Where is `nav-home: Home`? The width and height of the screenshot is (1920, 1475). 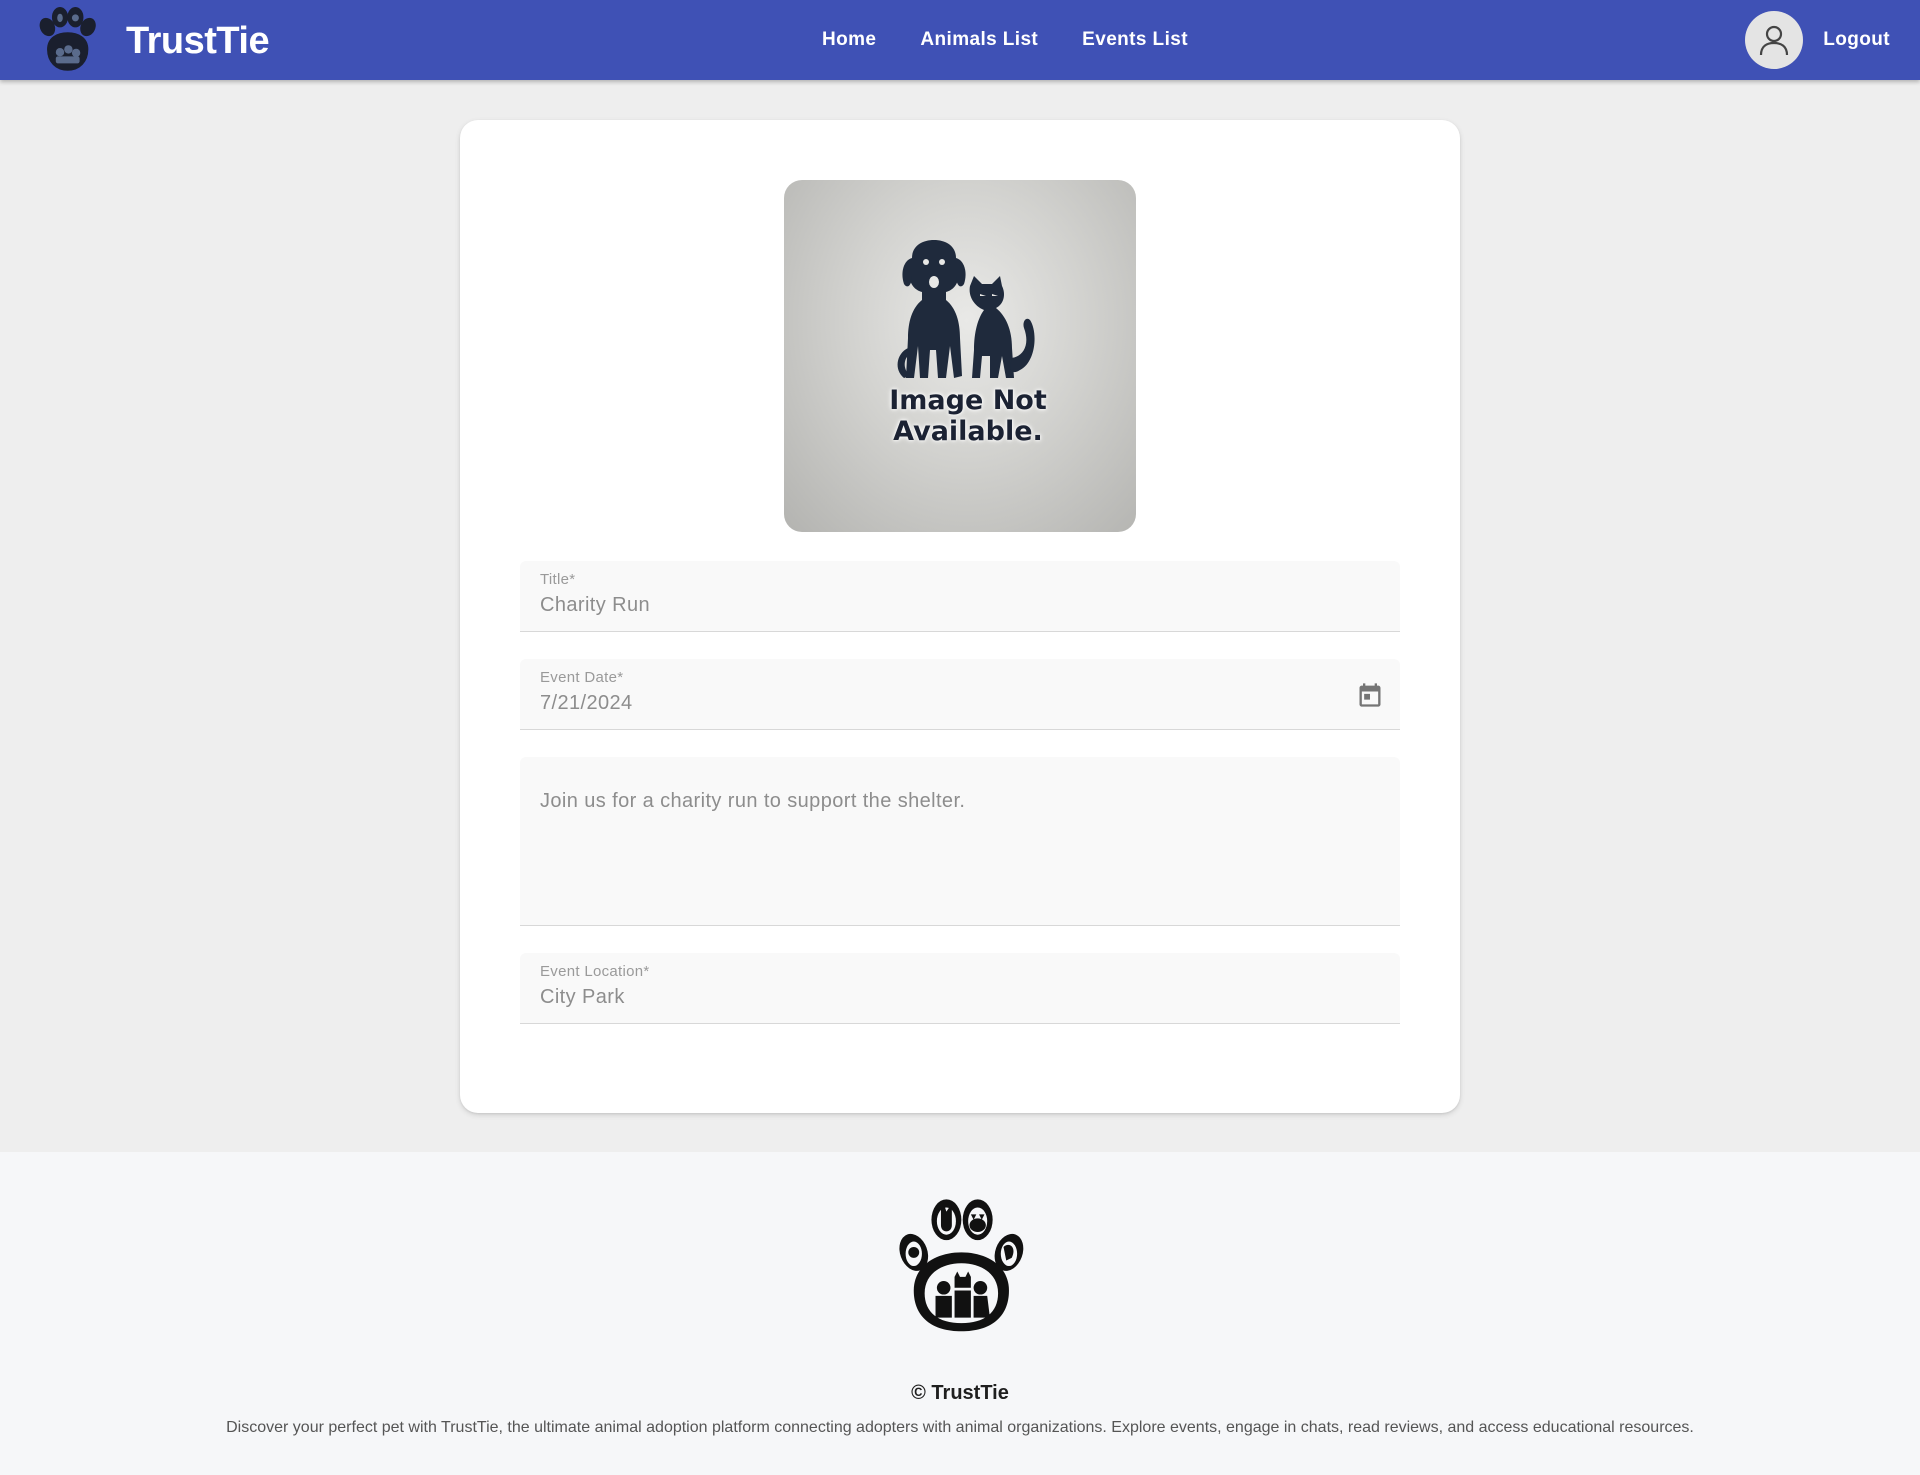
nav-home: Home is located at coordinates (849, 40).